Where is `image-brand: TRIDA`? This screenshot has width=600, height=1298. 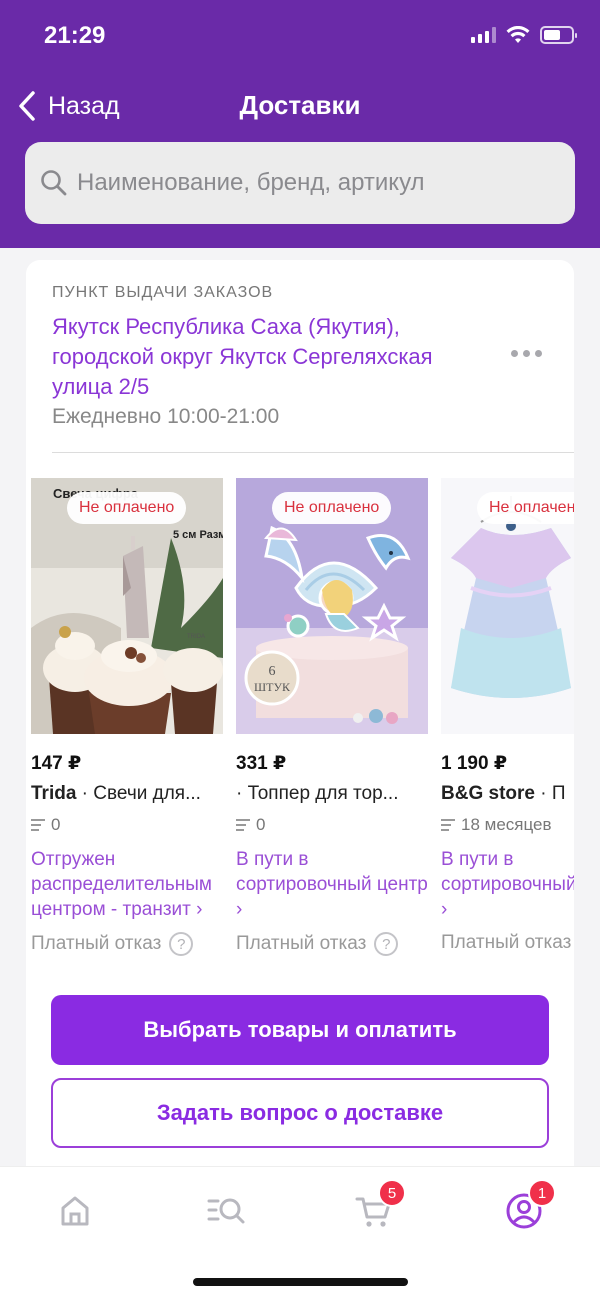
image-brand: TRIDA is located at coordinates (196, 637).